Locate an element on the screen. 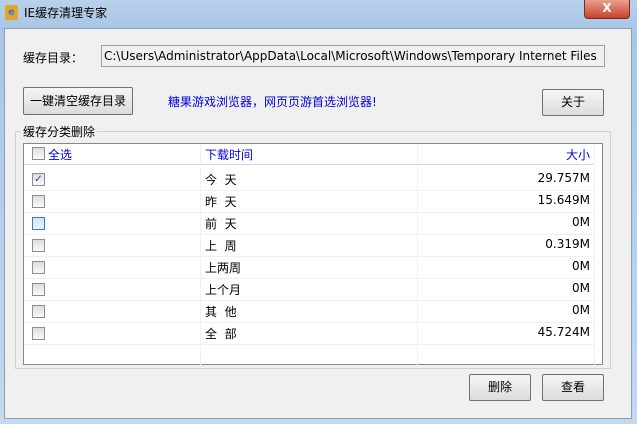 This screenshot has height=424, width=637. row-time-cell: 昨 天 is located at coordinates (309, 201).